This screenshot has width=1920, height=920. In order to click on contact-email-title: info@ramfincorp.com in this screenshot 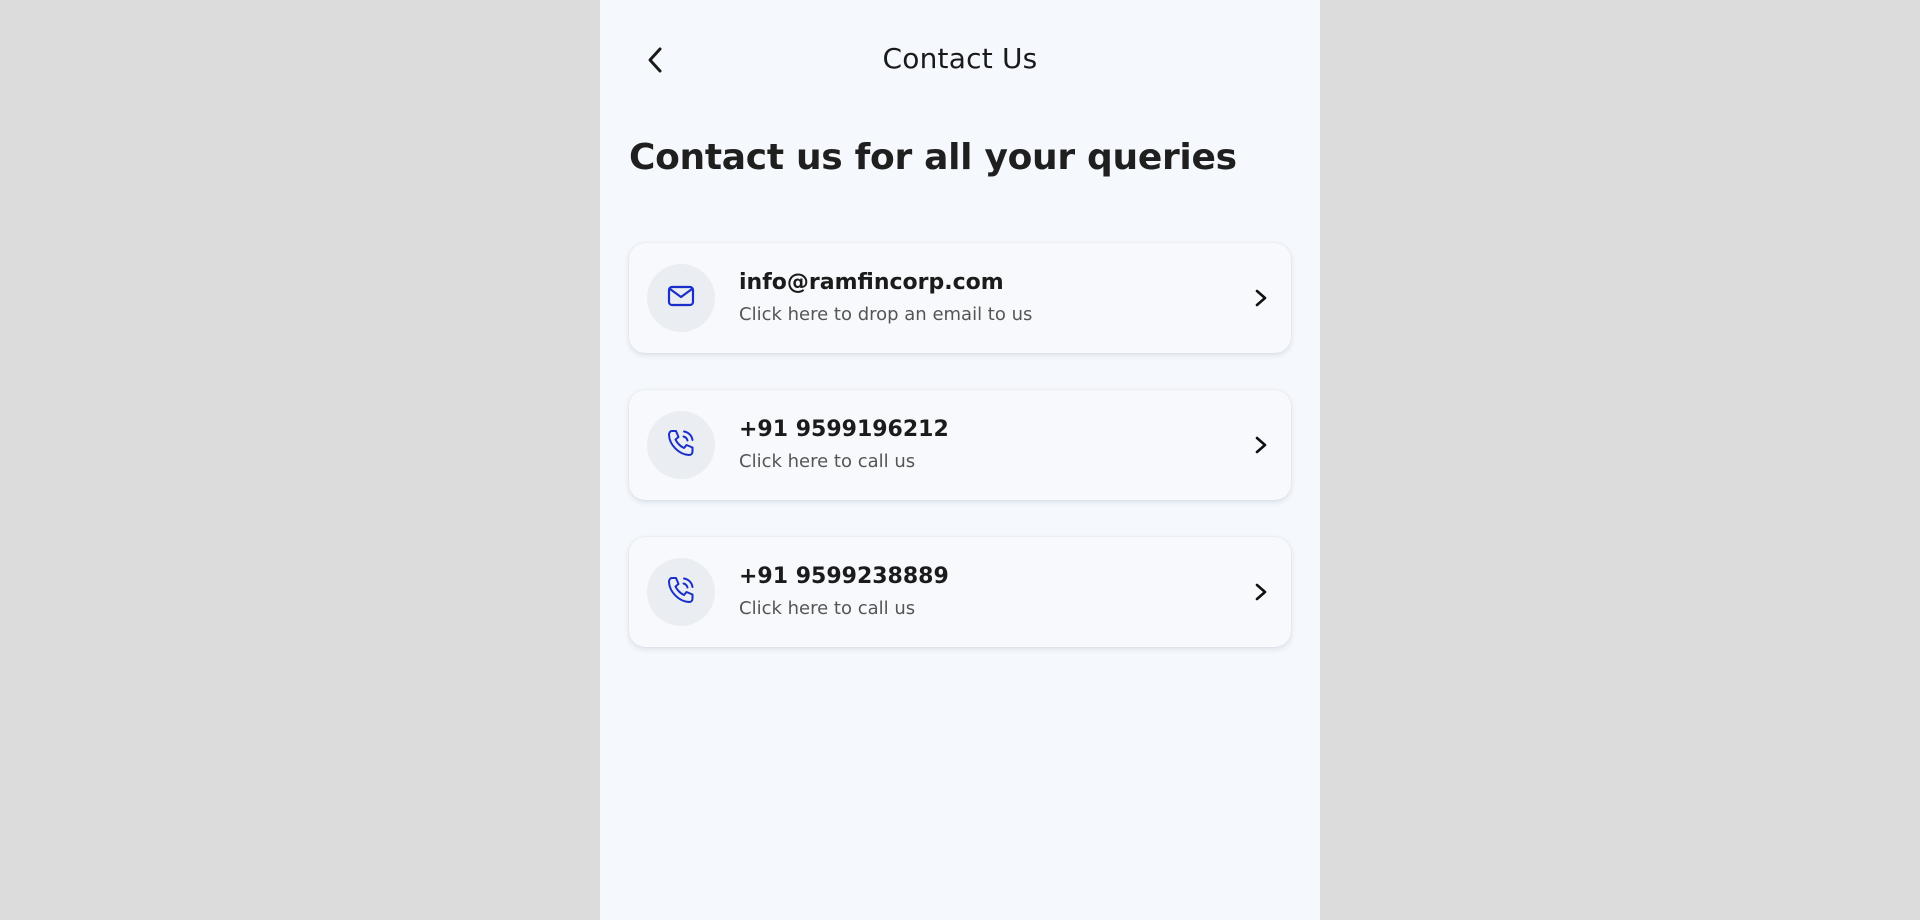, I will do `click(871, 282)`.